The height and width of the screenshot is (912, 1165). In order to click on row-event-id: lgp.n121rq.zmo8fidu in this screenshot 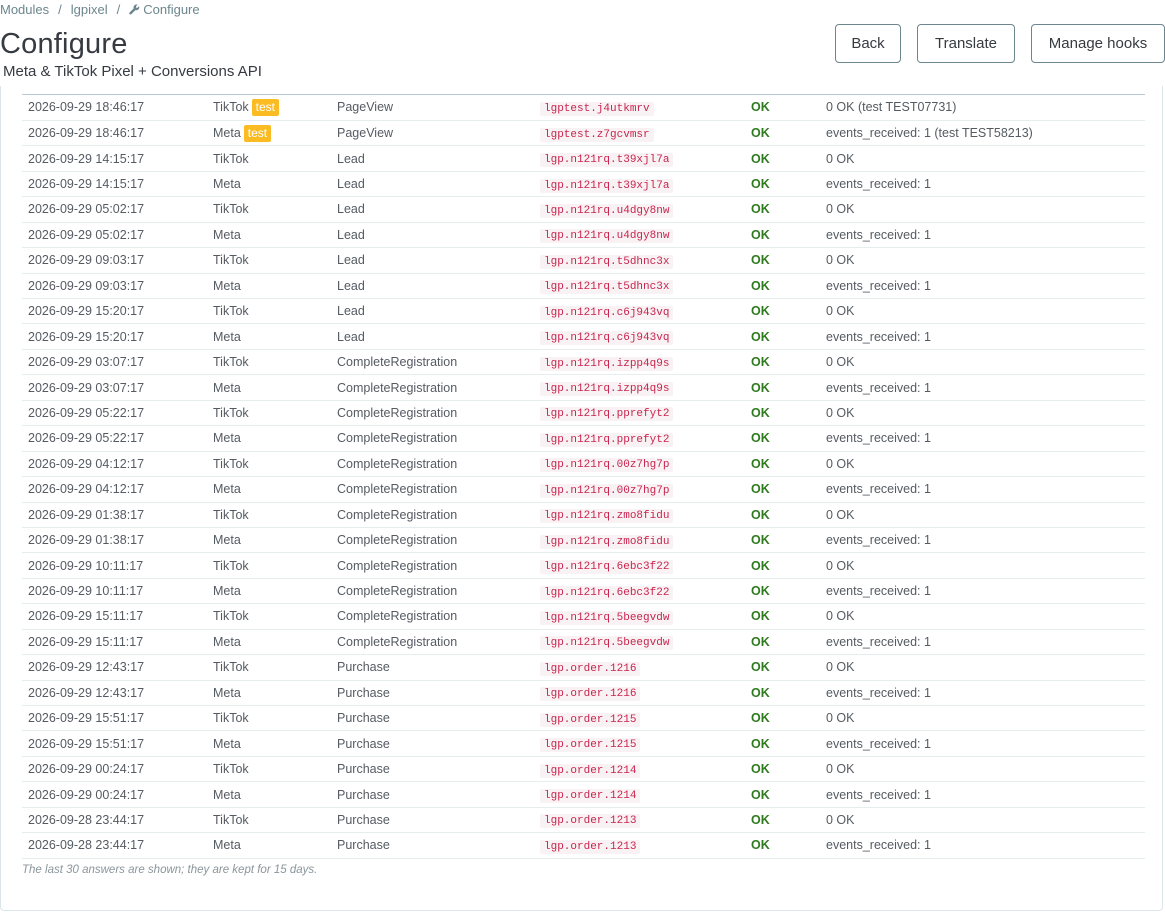, I will do `click(645, 540)`.